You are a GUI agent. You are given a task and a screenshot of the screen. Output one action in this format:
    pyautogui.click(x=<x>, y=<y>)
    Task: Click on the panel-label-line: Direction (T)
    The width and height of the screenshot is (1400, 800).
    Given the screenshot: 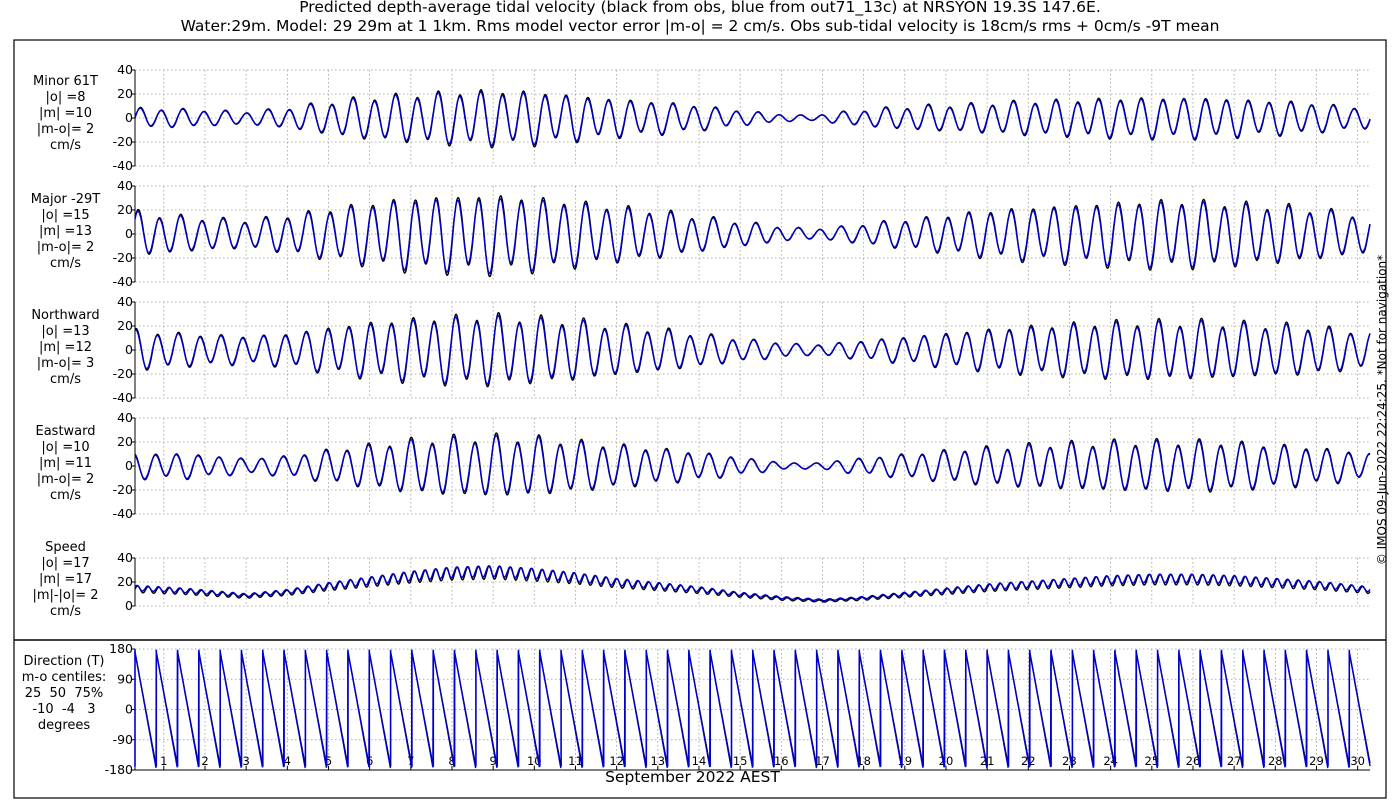 What is the action you would take?
    pyautogui.click(x=64, y=661)
    